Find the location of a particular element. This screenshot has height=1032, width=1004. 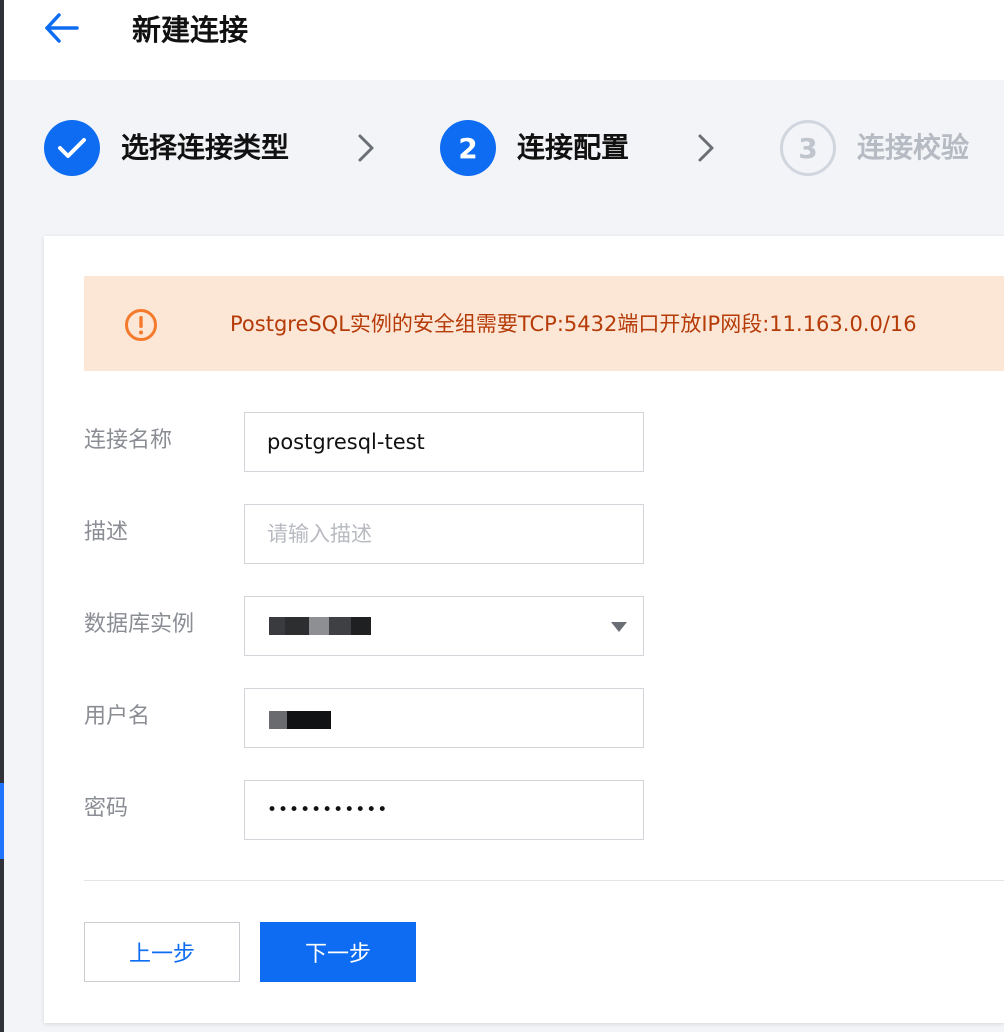

username-input is located at coordinates (444, 718).